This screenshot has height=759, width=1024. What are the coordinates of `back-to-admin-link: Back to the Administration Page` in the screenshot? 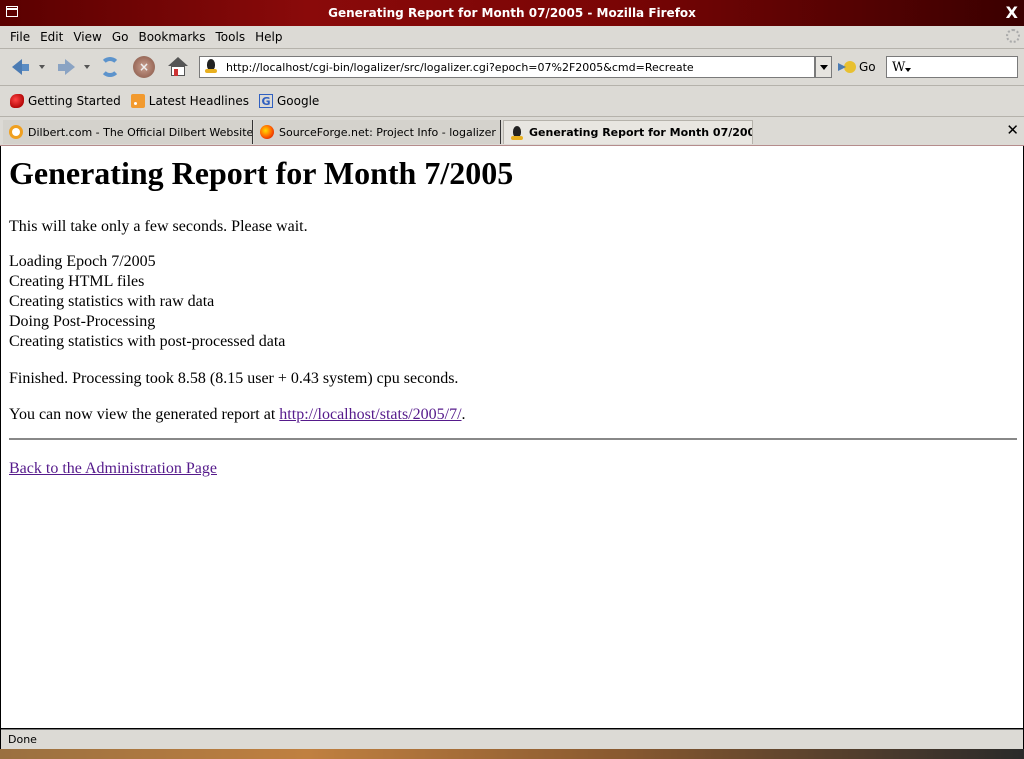 It's located at (113, 468).